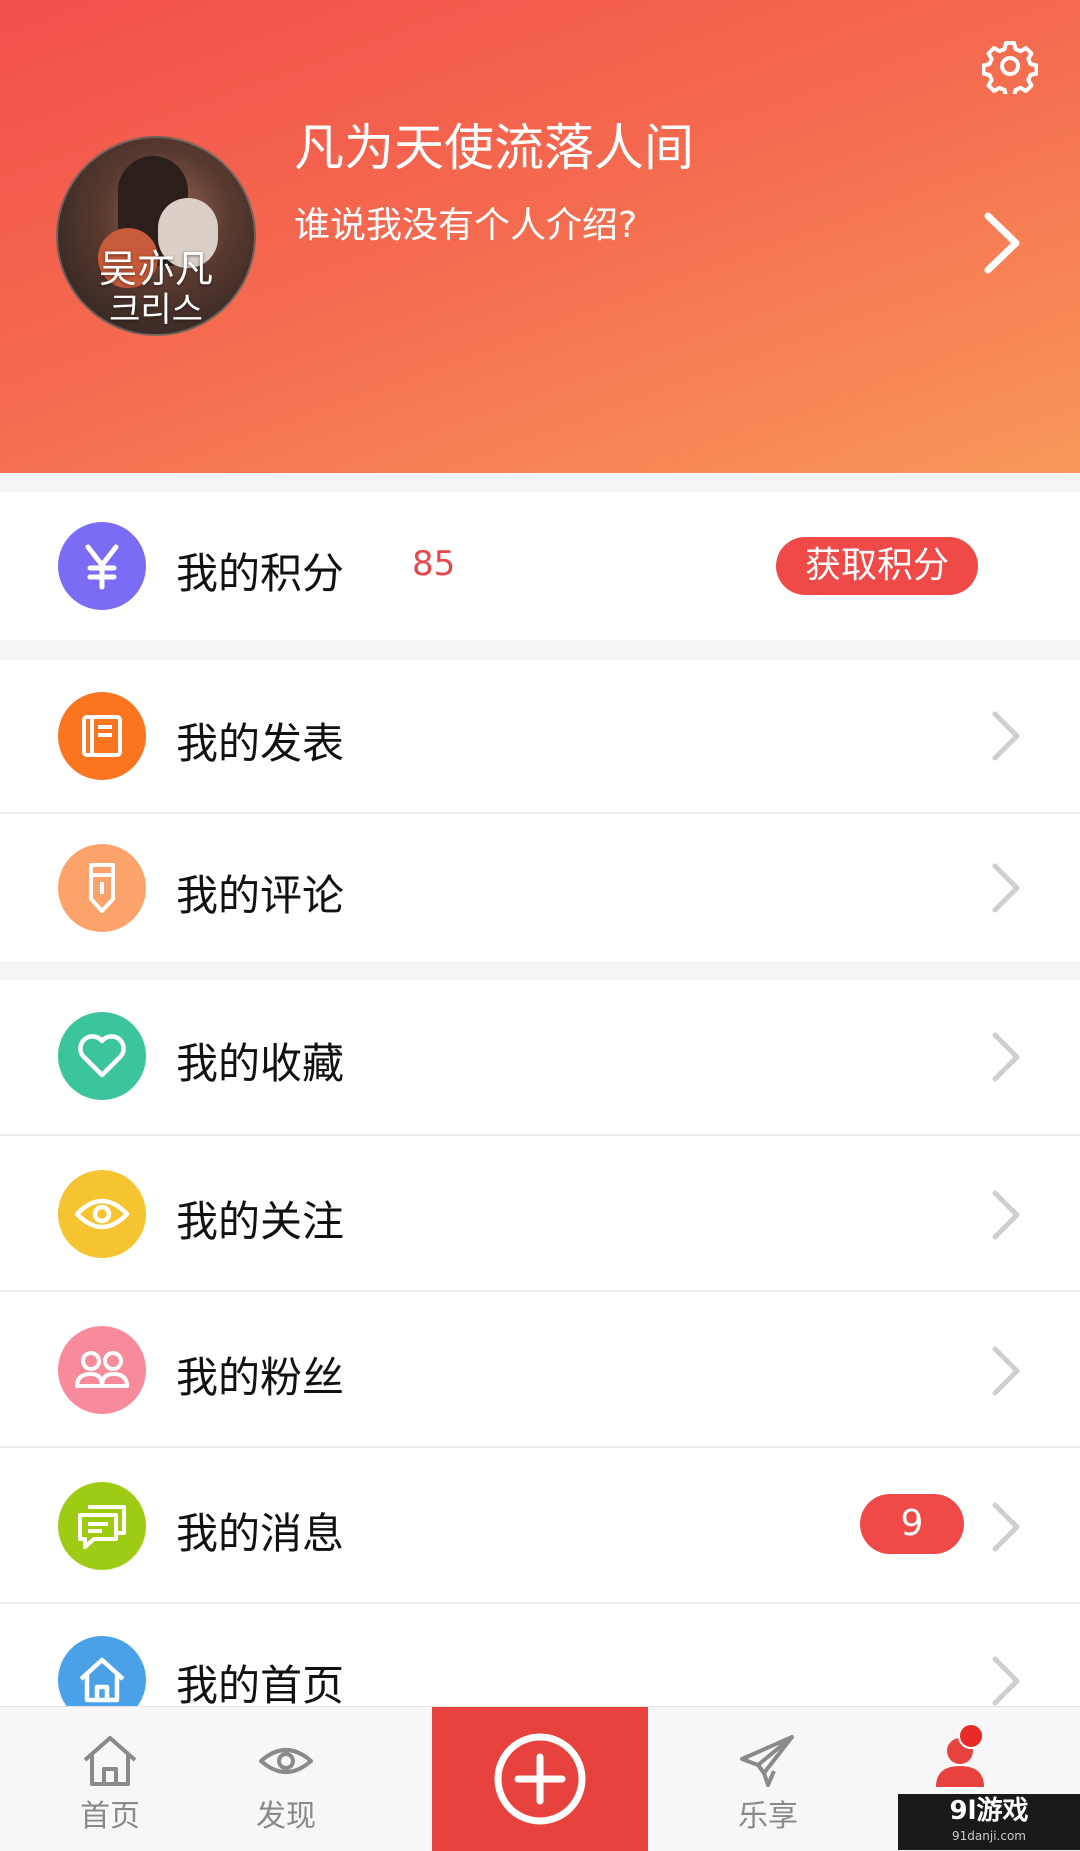 The width and height of the screenshot is (1080, 1851). Describe the element at coordinates (540, 1369) in the screenshot. I see `menu-item-fans: 我的粉丝` at that location.